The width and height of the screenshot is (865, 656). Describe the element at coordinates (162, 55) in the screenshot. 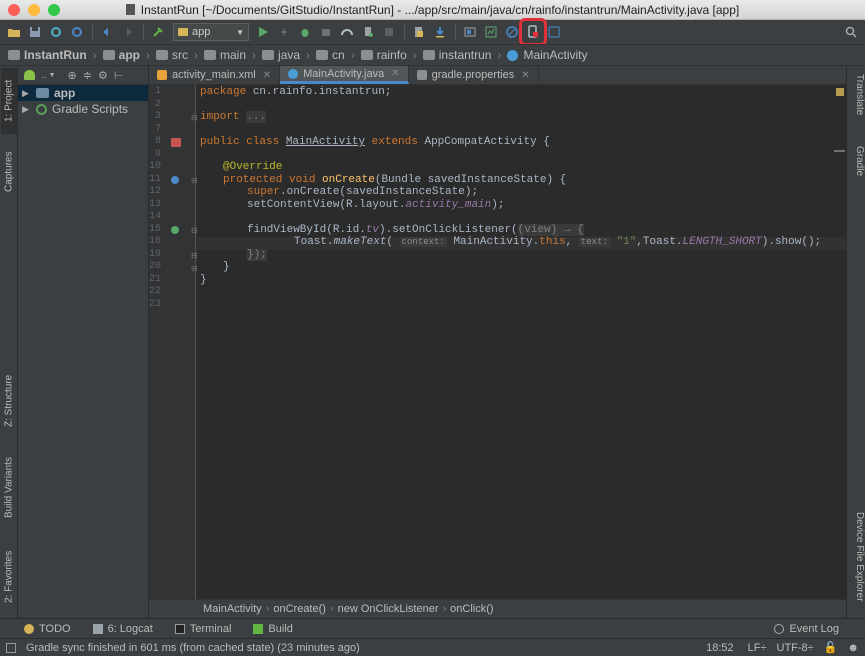

I see `folder-icon` at that location.